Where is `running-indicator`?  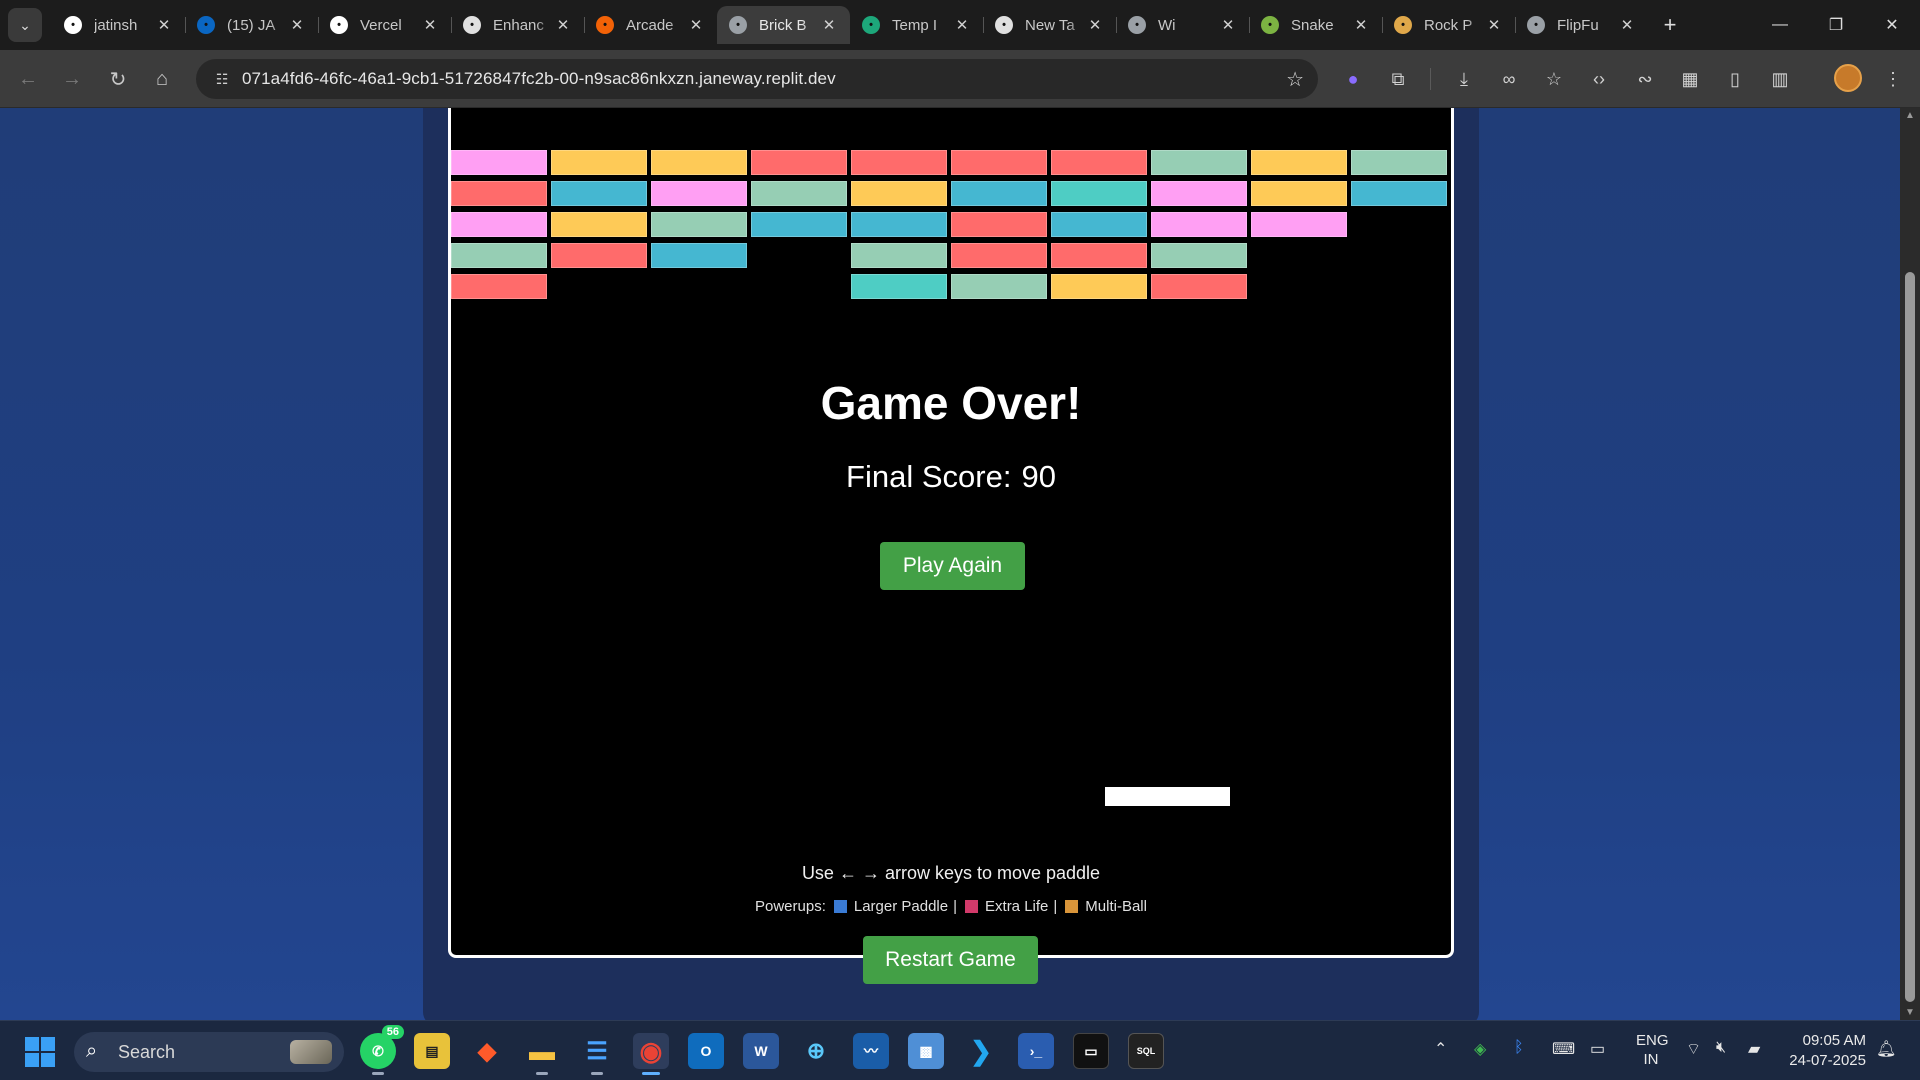
running-indicator is located at coordinates (378, 1073).